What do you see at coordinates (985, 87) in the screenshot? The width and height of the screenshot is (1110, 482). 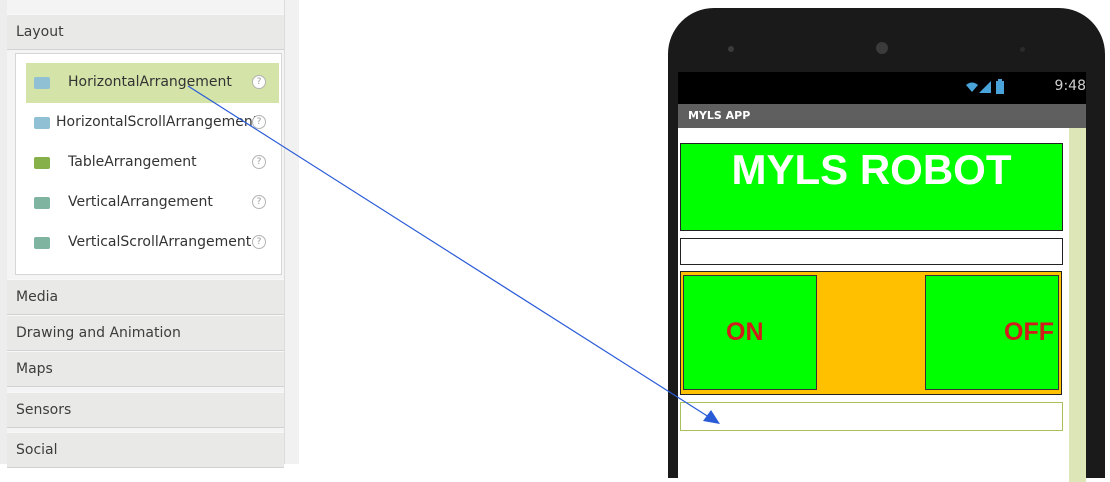 I see `signal-icon` at bounding box center [985, 87].